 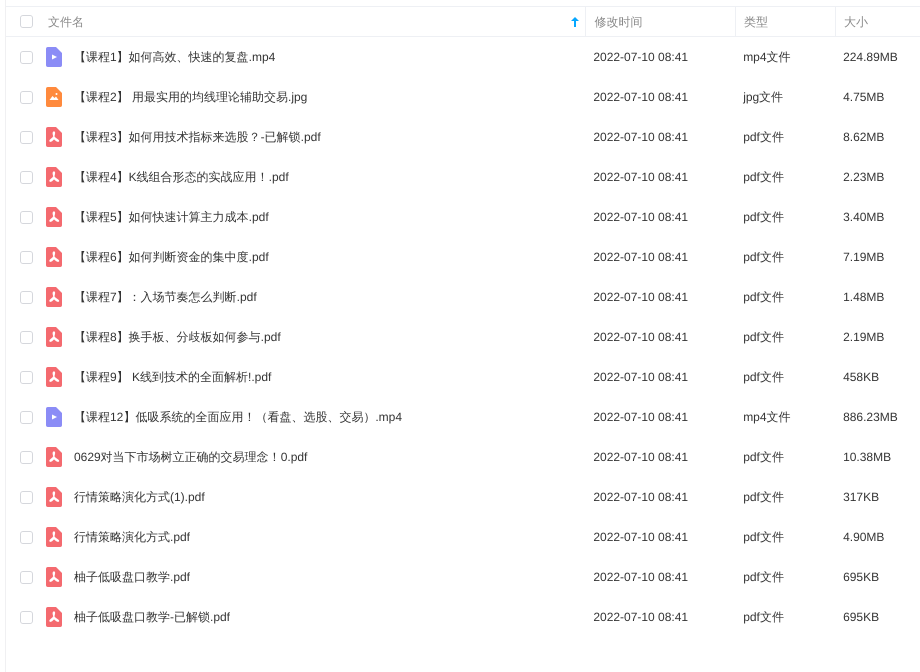 What do you see at coordinates (863, 257) in the screenshot?
I see `file-size: 7.19MB` at bounding box center [863, 257].